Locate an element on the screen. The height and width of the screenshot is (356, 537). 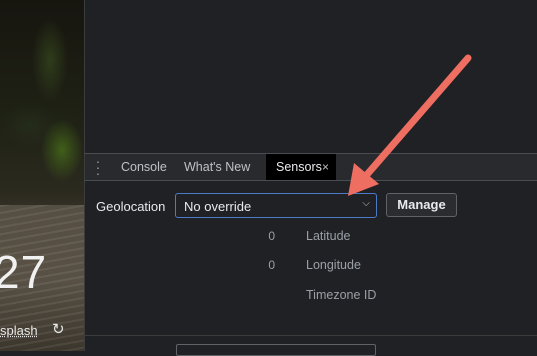
tab-sensors-label: Sensors is located at coordinates (299, 167).